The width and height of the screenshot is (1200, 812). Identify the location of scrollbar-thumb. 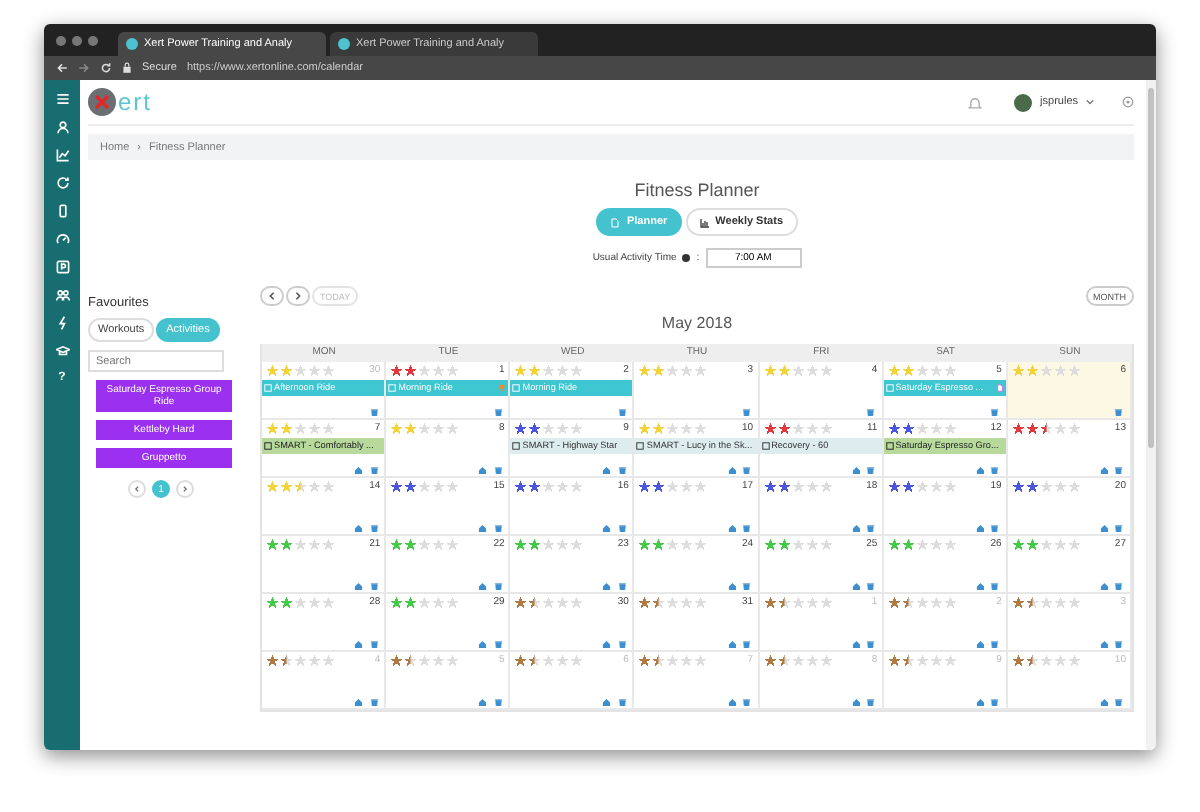
(1151, 268).